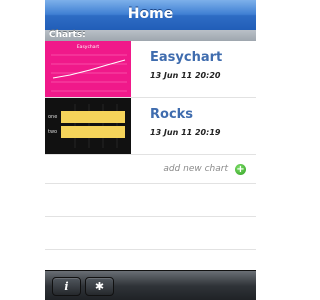  Describe the element at coordinates (88, 69) in the screenshot. I see `chart-thumbnail-easychart: Easychart` at that location.